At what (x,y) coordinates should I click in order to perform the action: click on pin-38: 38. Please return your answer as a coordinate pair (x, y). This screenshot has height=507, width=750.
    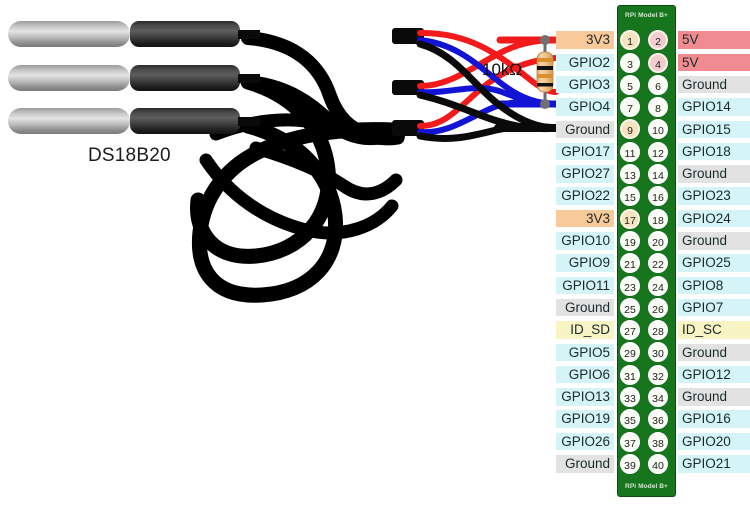
    Looking at the image, I should click on (658, 441).